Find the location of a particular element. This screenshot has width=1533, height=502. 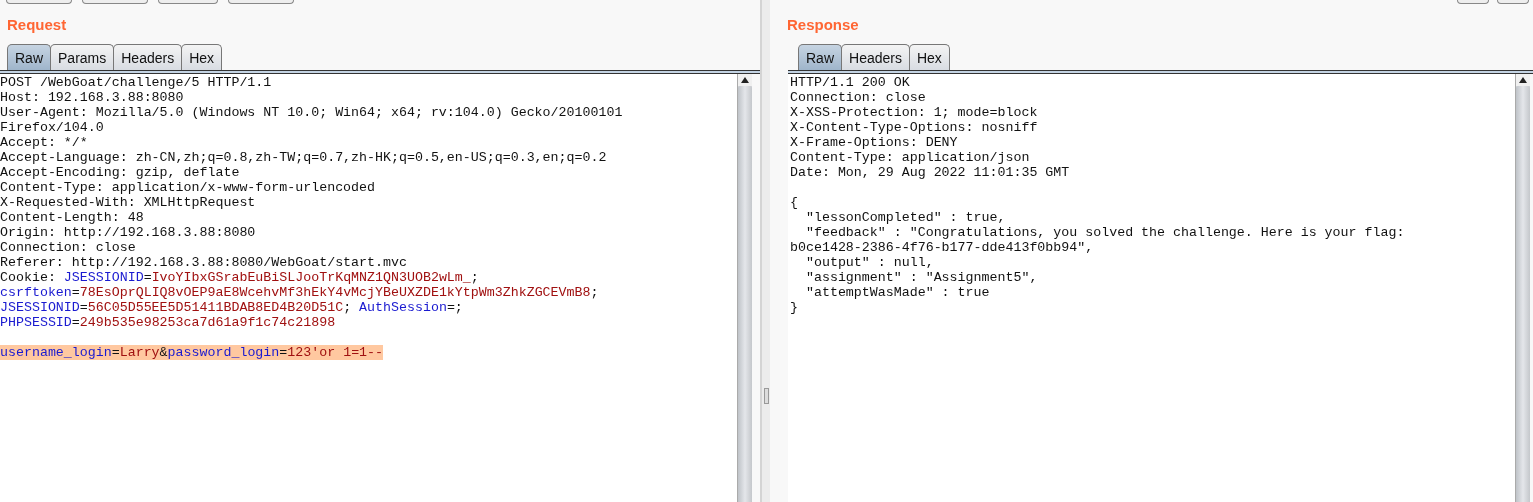

code-line: POST /WebGoat/challenge/5 HTTP/1.1 is located at coordinates (136, 82).